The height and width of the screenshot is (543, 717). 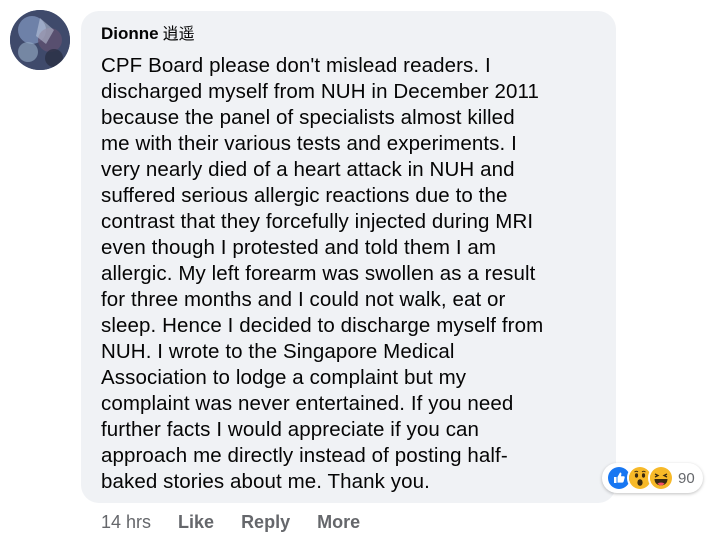 I want to click on like-button: Like, so click(x=196, y=522).